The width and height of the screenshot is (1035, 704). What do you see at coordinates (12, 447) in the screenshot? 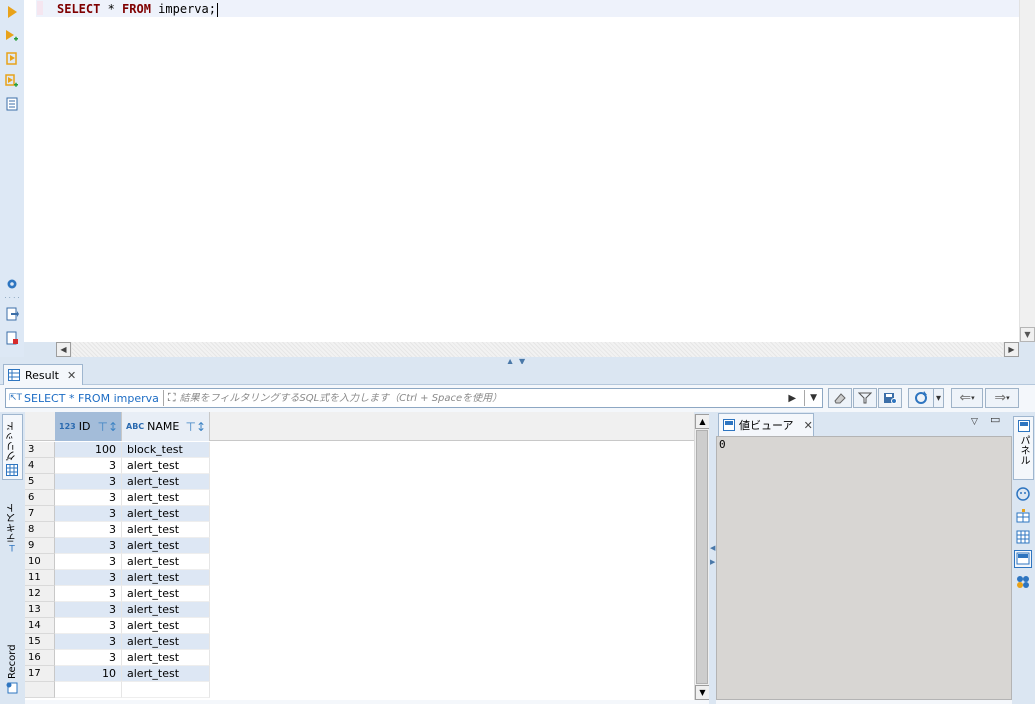
I see `tab-grid: グリッド` at bounding box center [12, 447].